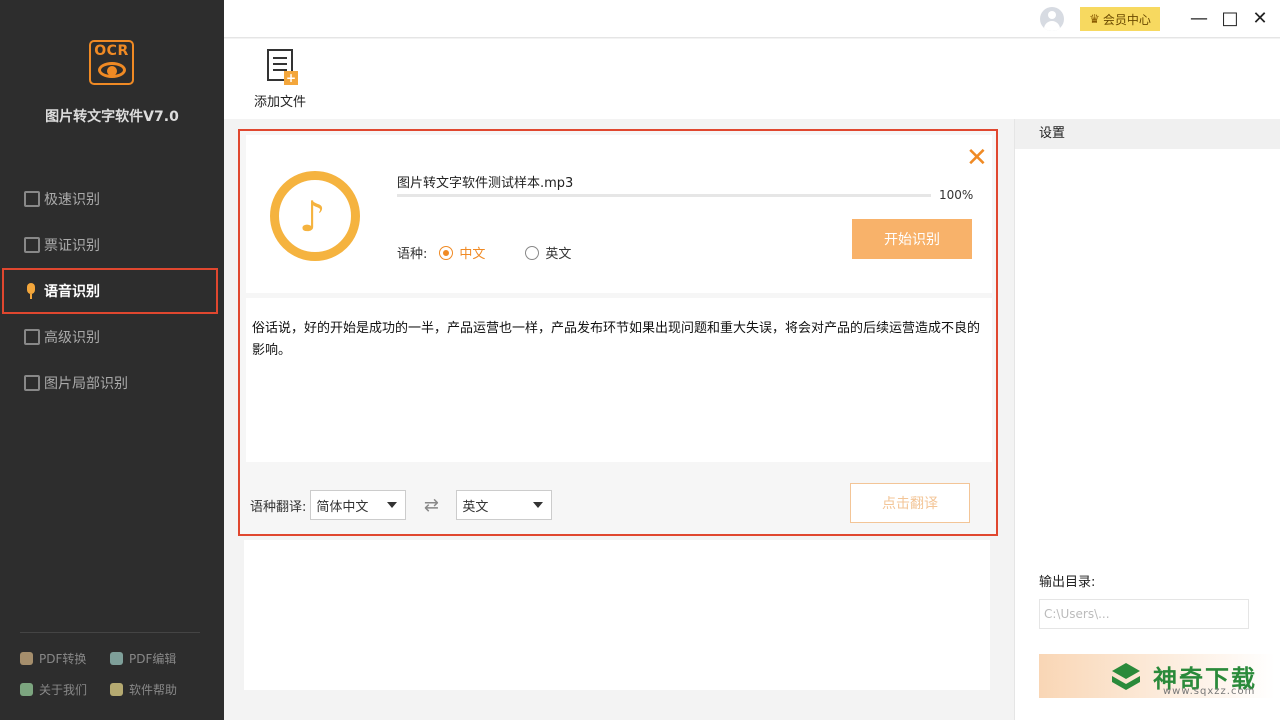 This screenshot has width=1280, height=720. I want to click on sidebar-nav: 极速识别 票证识别 语音识别 高级识别 图片局部识别, so click(112, 291).